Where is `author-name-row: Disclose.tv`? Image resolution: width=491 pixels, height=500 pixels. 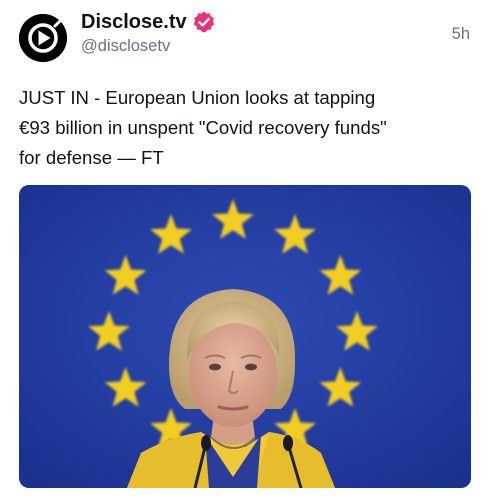
author-name-row: Disclose.tv is located at coordinates (148, 22).